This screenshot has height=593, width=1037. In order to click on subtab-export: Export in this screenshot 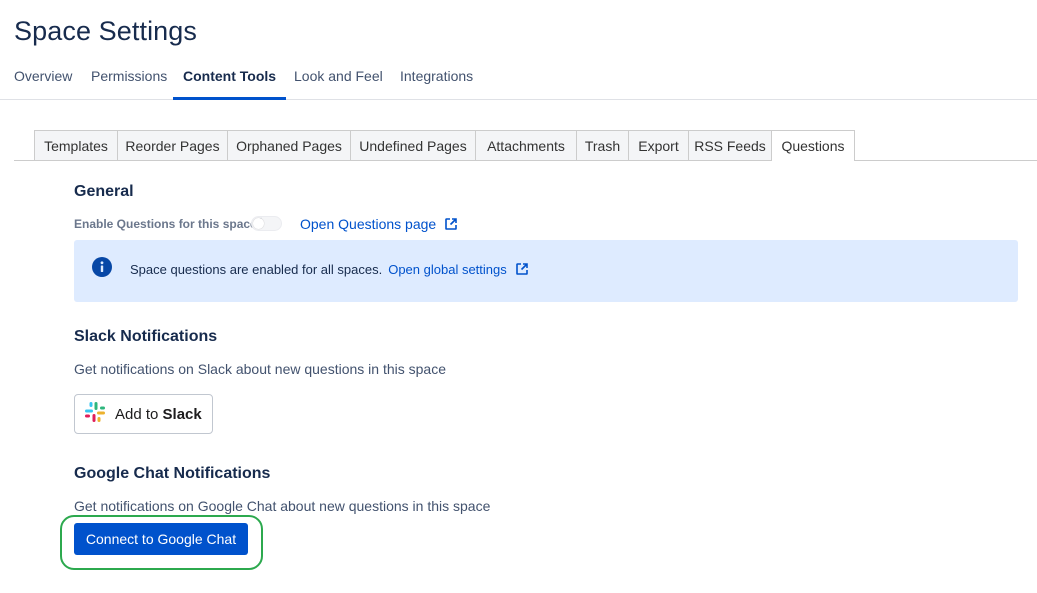, I will do `click(659, 145)`.